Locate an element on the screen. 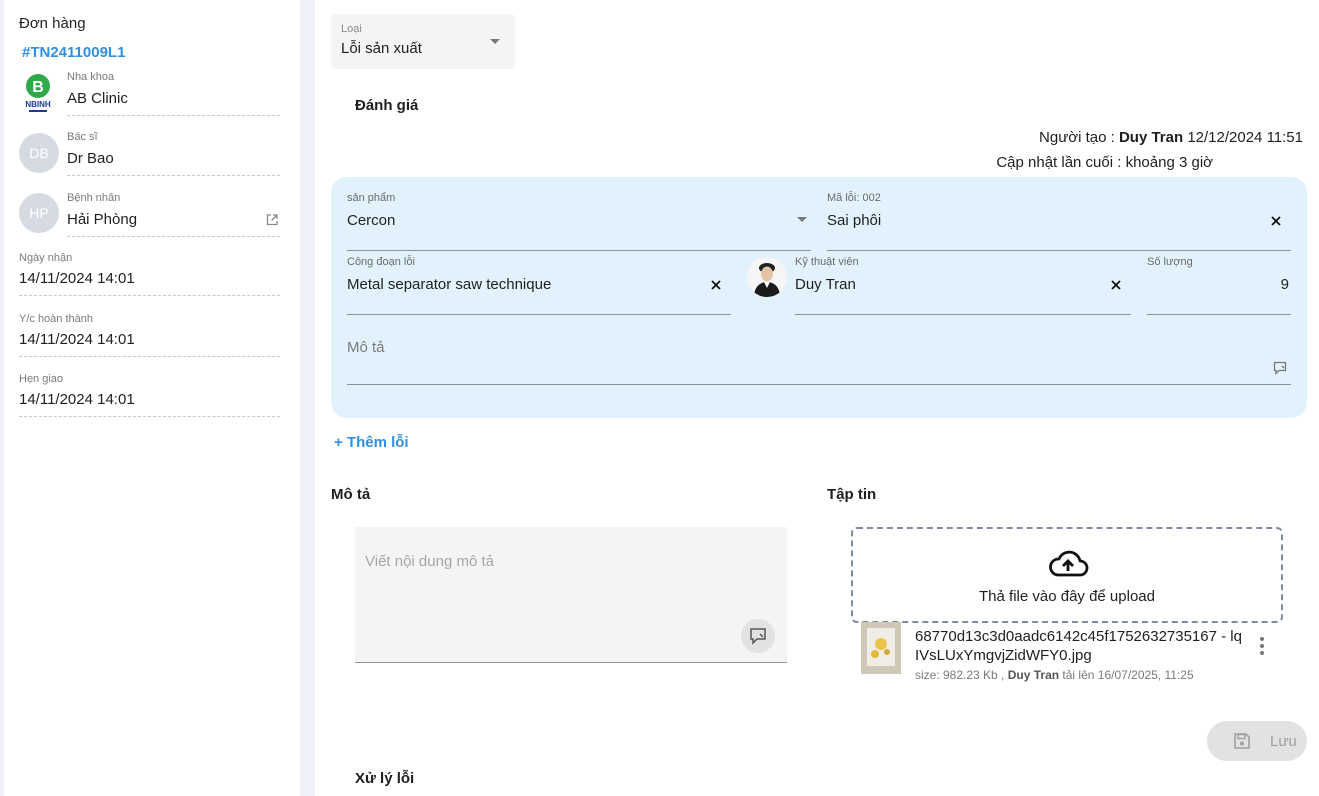 This screenshot has height=796, width=1319. panel-gutter is located at coordinates (307, 398).